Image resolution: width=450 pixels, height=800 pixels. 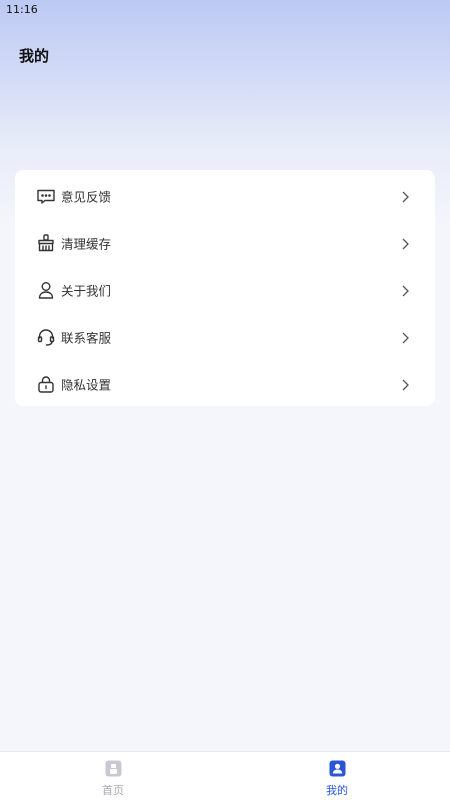 What do you see at coordinates (337, 768) in the screenshot?
I see `profile-icon` at bounding box center [337, 768].